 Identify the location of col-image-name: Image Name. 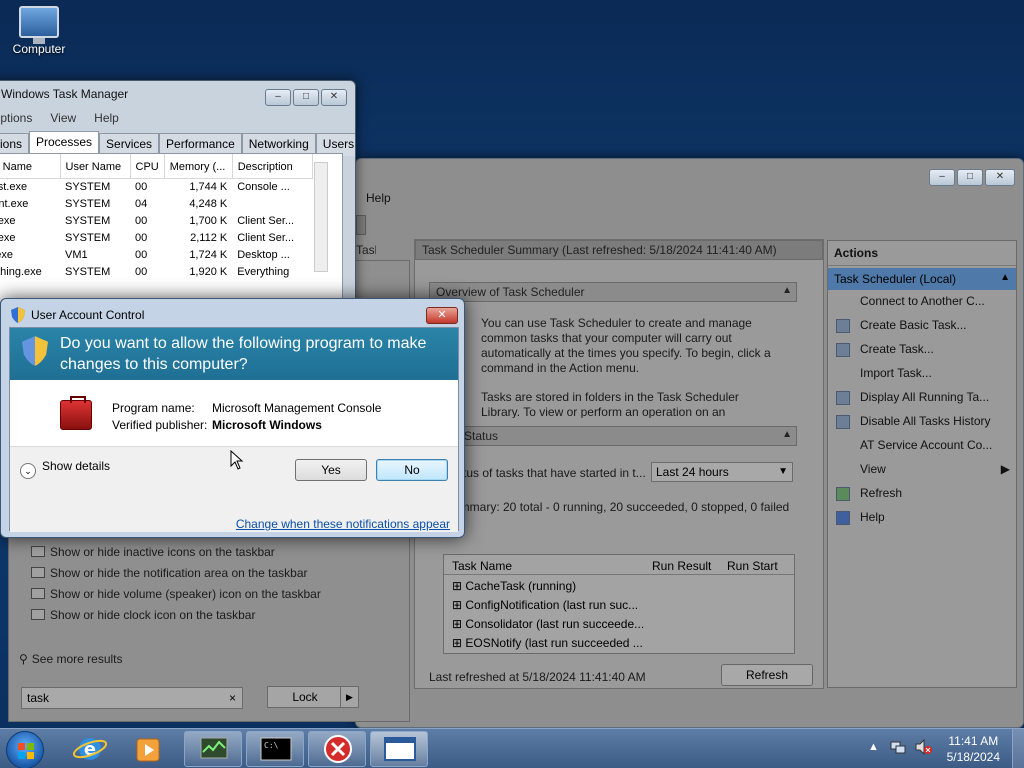
(30, 166).